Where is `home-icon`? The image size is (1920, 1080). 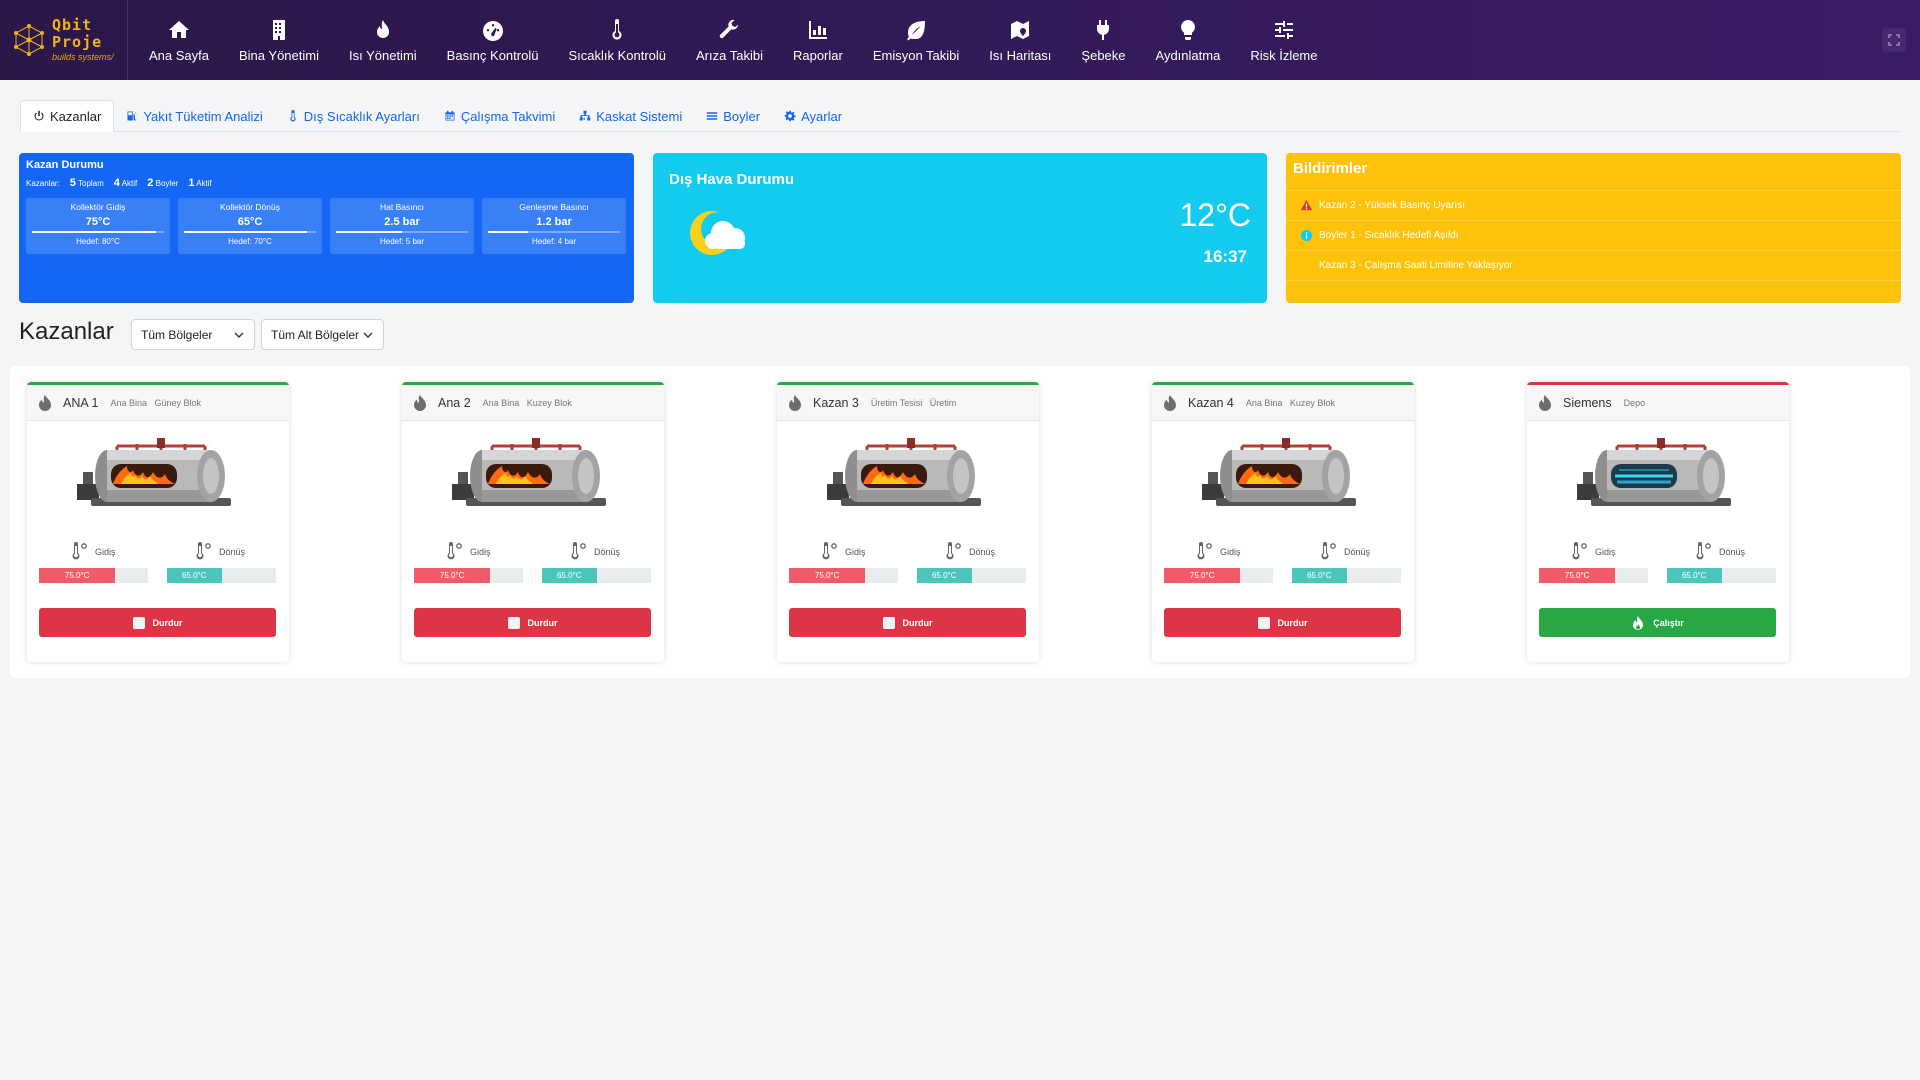
home-icon is located at coordinates (179, 30).